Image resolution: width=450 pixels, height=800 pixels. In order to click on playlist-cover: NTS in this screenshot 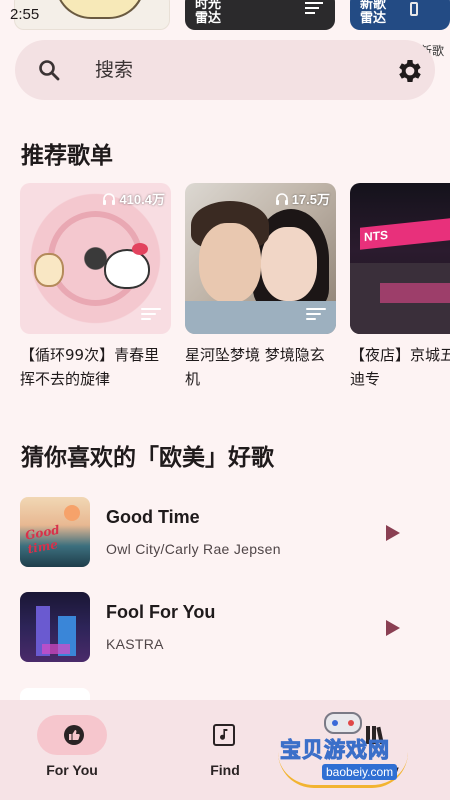, I will do `click(400, 258)`.